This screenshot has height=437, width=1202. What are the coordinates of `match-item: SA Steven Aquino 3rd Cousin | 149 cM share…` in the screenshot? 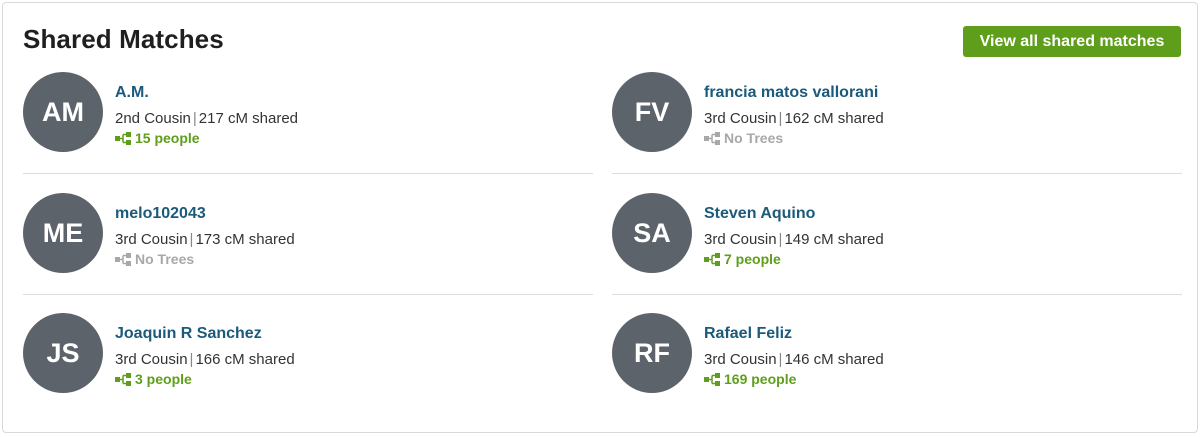 It's located at (897, 234).